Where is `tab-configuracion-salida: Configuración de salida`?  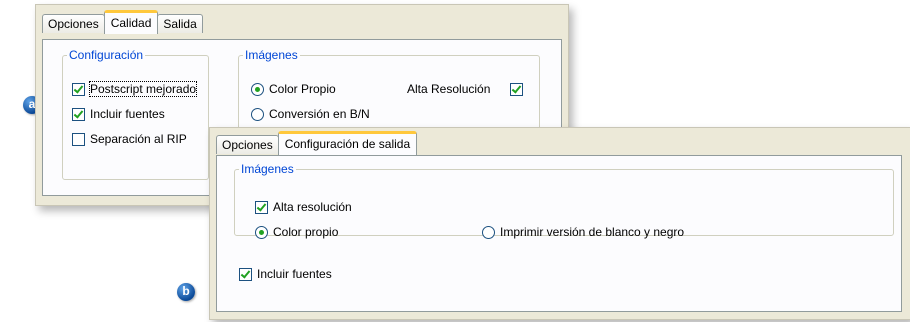 tab-configuracion-salida: Configuración de salida is located at coordinates (347, 143).